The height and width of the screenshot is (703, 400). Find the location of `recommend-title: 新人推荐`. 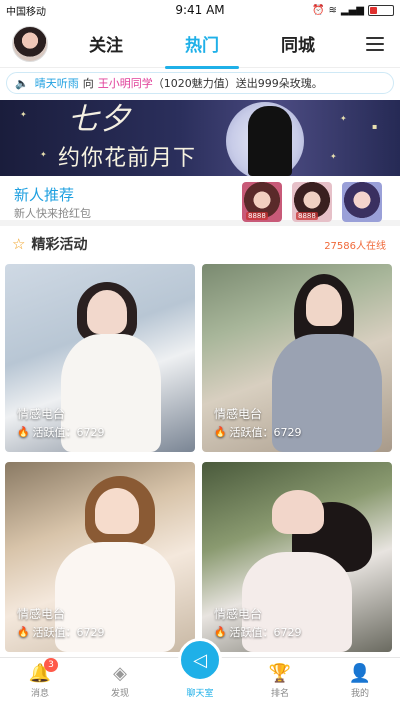

recommend-title: 新人推荐 is located at coordinates (44, 195).